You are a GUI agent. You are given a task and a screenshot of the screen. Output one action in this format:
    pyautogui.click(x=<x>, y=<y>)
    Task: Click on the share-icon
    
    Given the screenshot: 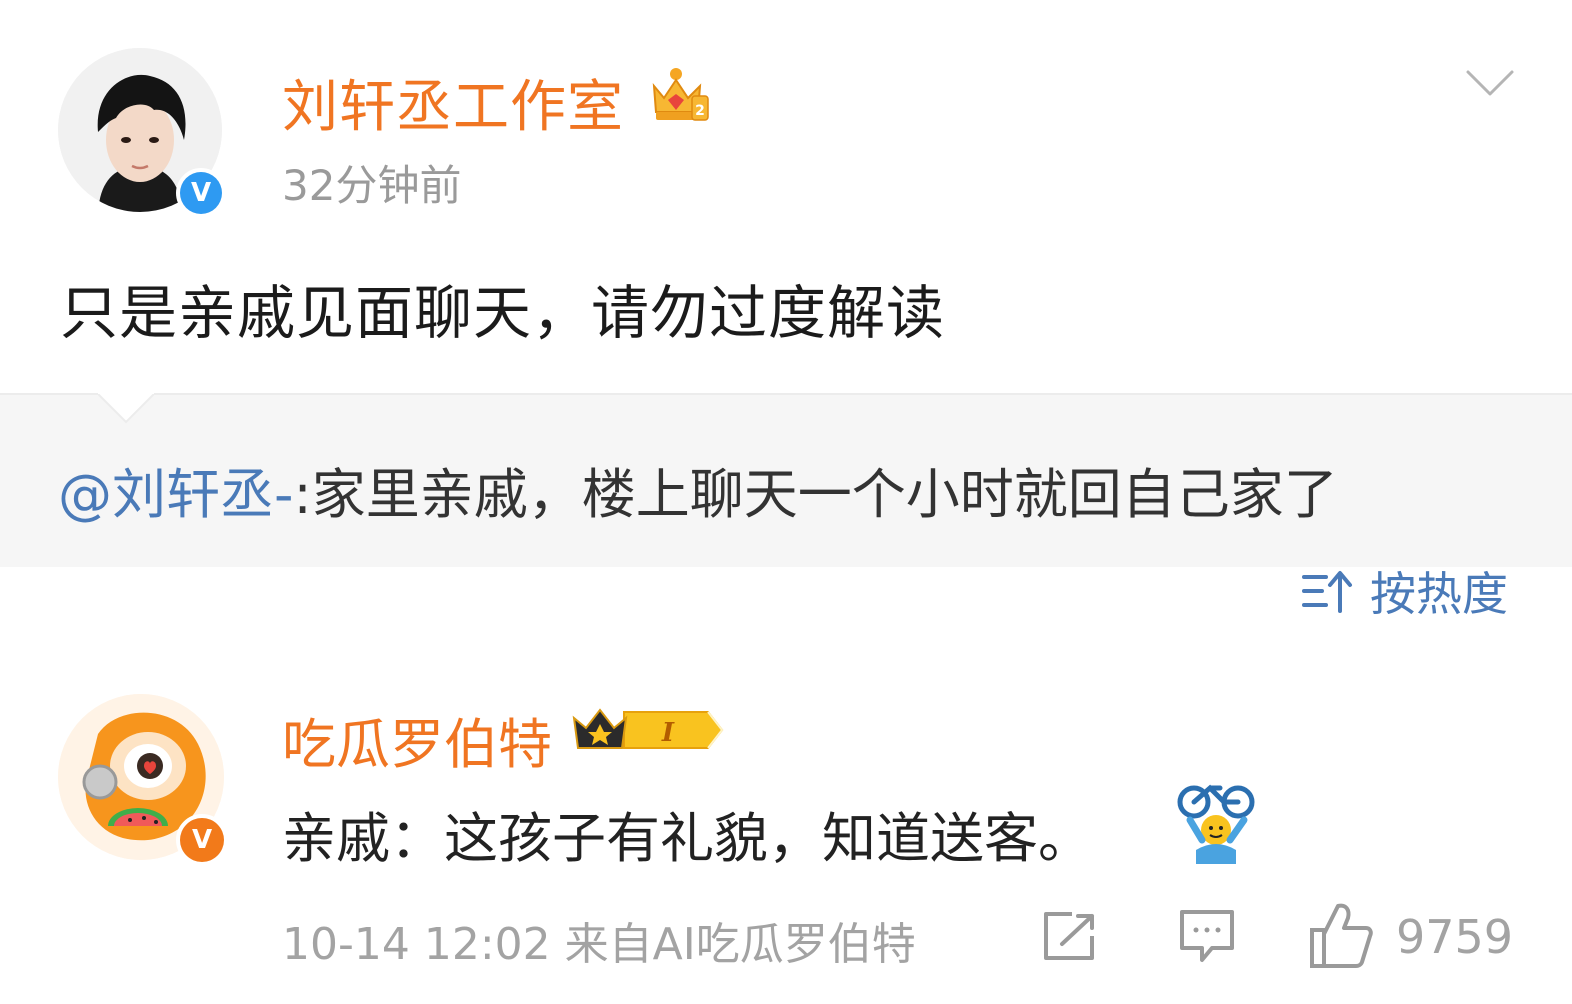 What is the action you would take?
    pyautogui.click(x=1070, y=936)
    